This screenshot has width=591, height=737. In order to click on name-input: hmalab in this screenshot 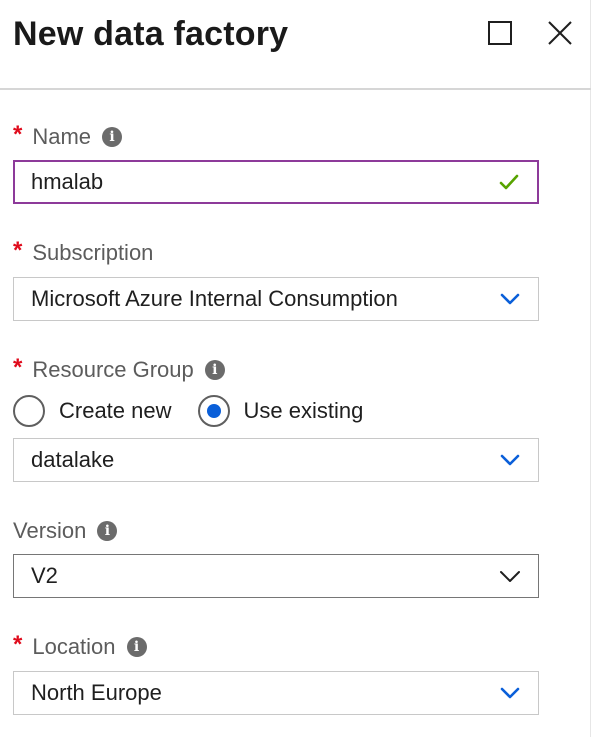, I will do `click(276, 182)`.